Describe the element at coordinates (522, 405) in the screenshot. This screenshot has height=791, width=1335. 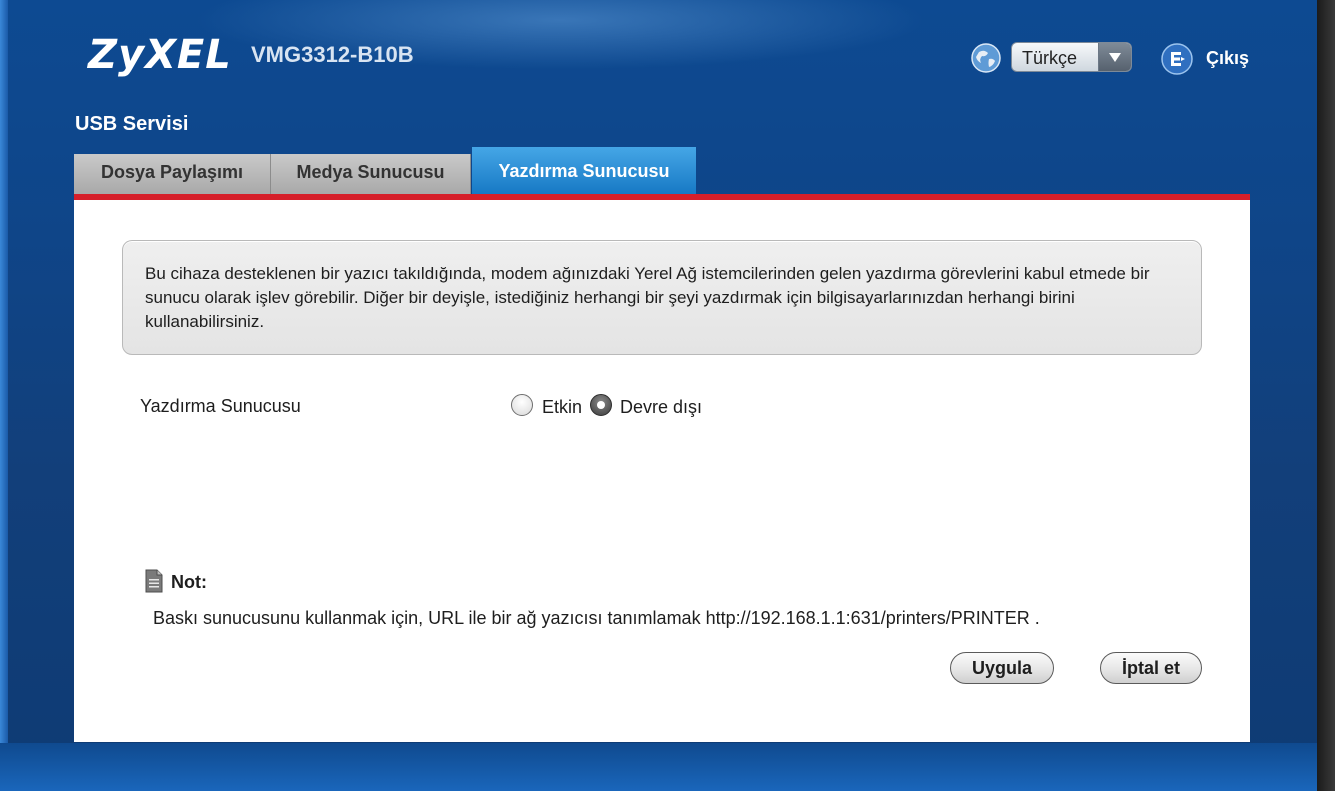
I see `radio-enable` at that location.